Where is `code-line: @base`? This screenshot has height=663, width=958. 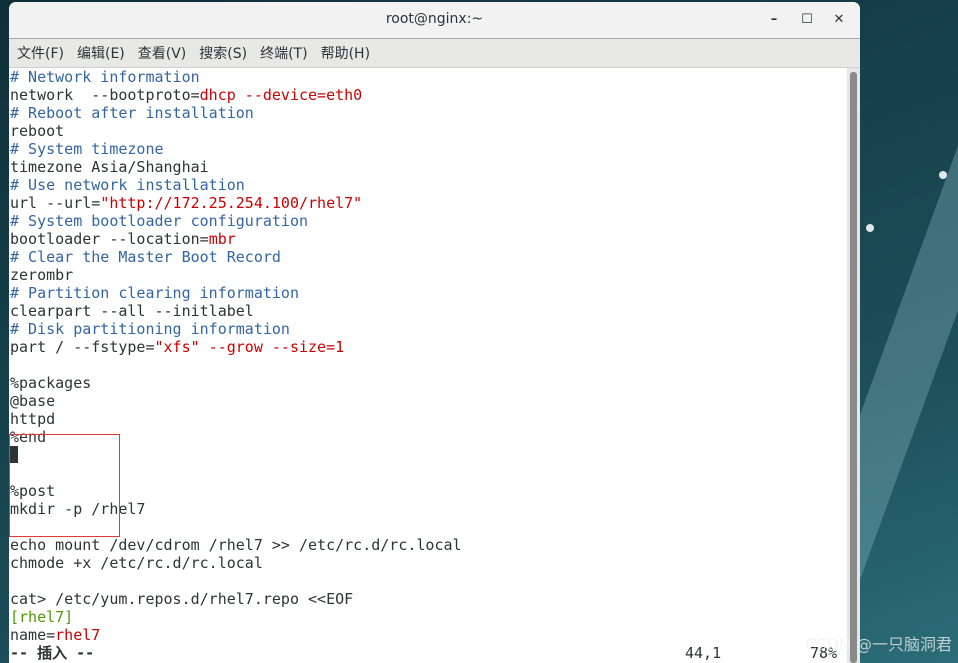 code-line: @base is located at coordinates (428, 401).